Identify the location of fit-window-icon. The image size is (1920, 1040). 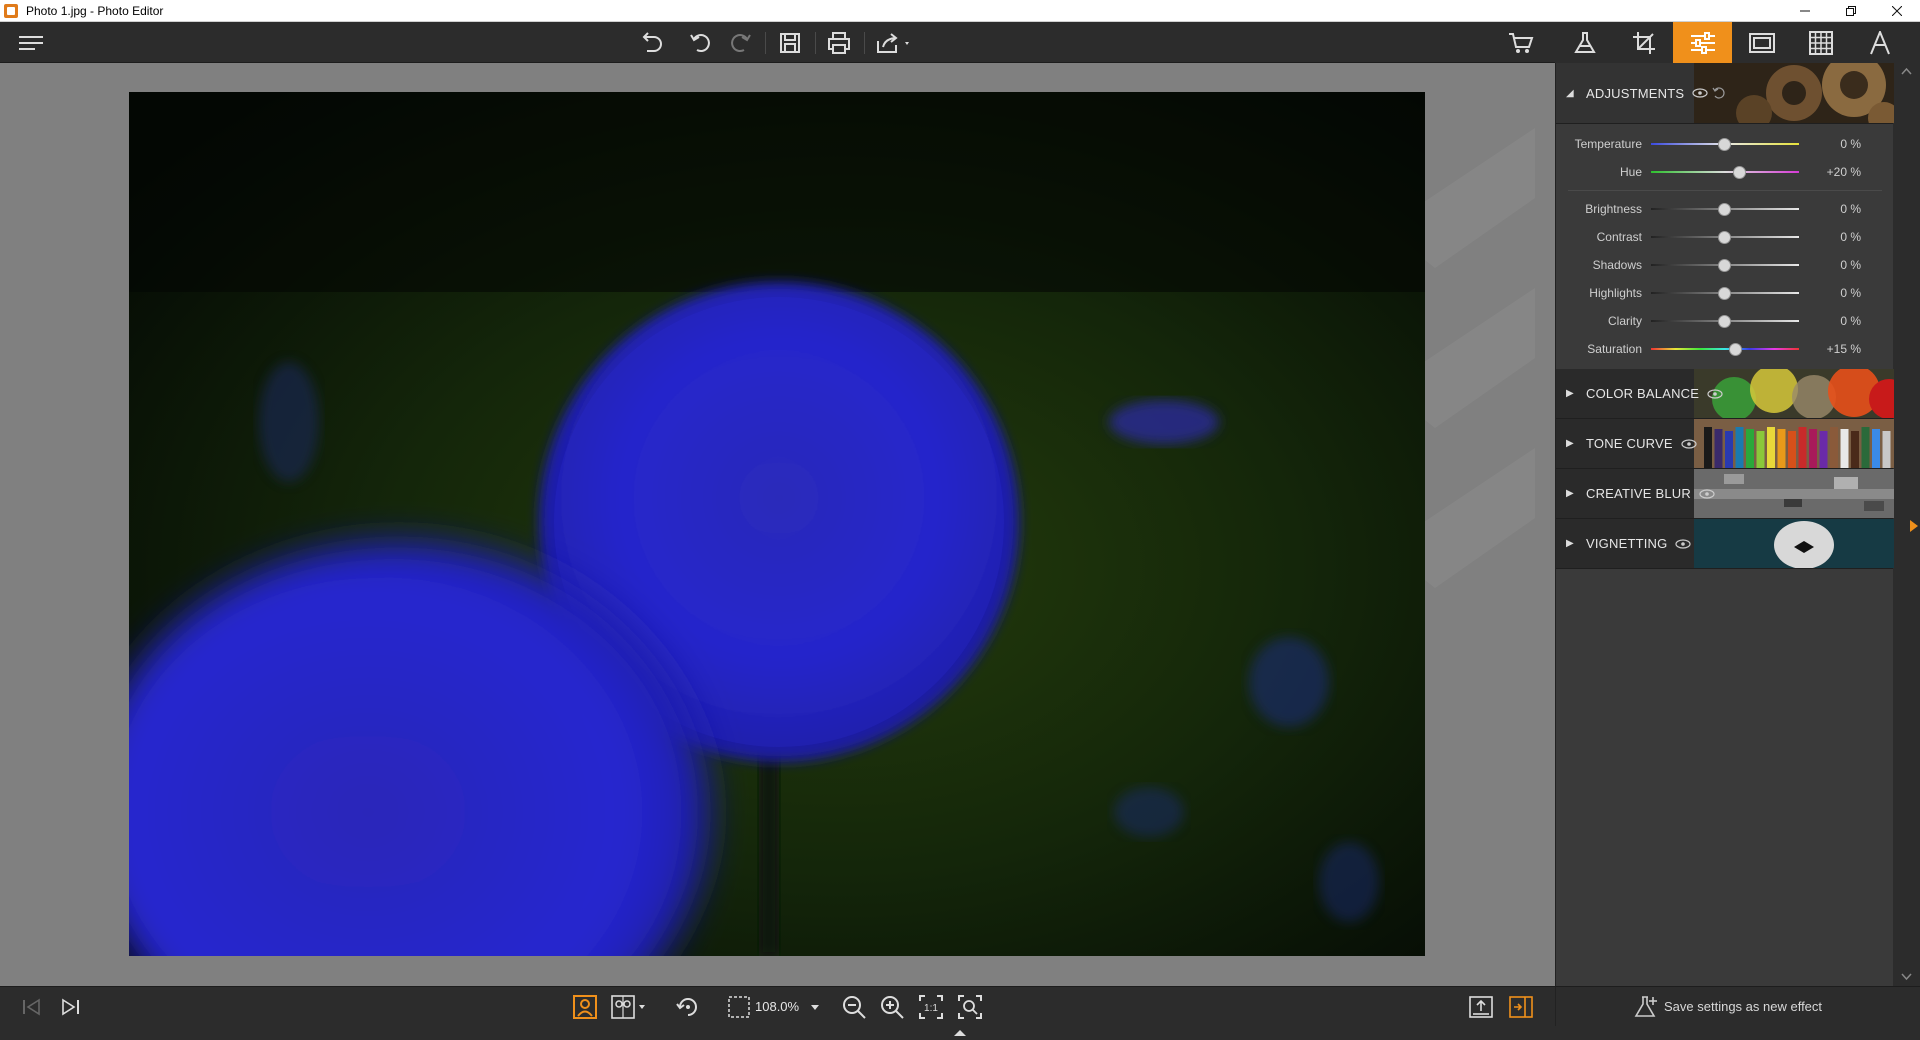
(970, 1007).